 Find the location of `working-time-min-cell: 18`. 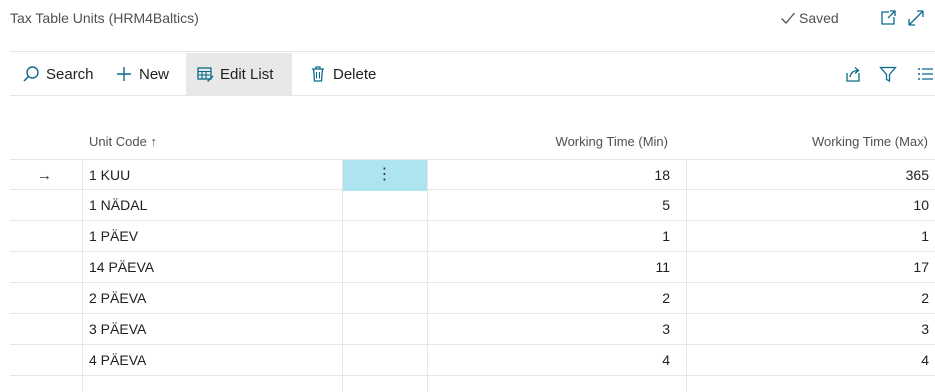

working-time-min-cell: 18 is located at coordinates (550, 175).